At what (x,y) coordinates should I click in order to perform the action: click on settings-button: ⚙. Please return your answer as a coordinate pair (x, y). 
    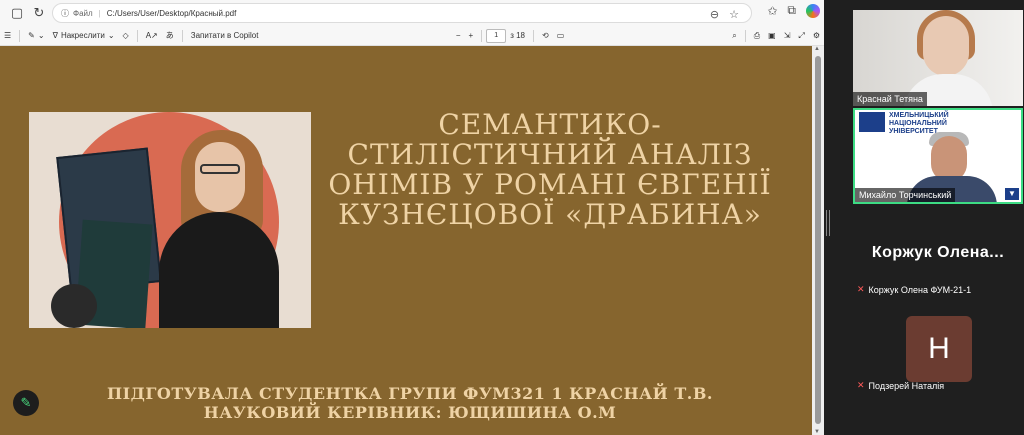
    Looking at the image, I should click on (816, 36).